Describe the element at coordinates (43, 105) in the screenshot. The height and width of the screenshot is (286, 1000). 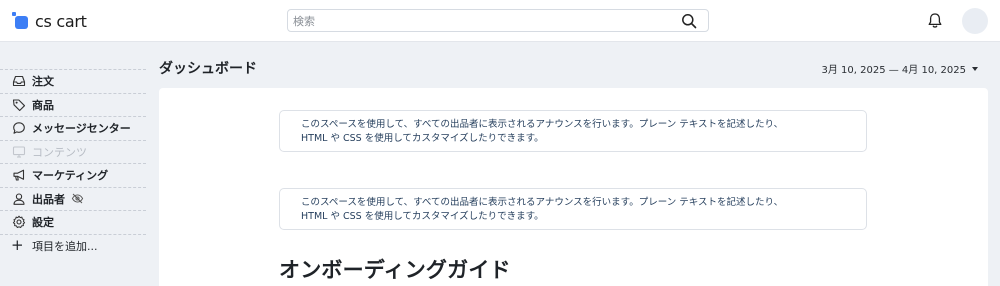
I see `sidebar-item-label: 商品` at that location.